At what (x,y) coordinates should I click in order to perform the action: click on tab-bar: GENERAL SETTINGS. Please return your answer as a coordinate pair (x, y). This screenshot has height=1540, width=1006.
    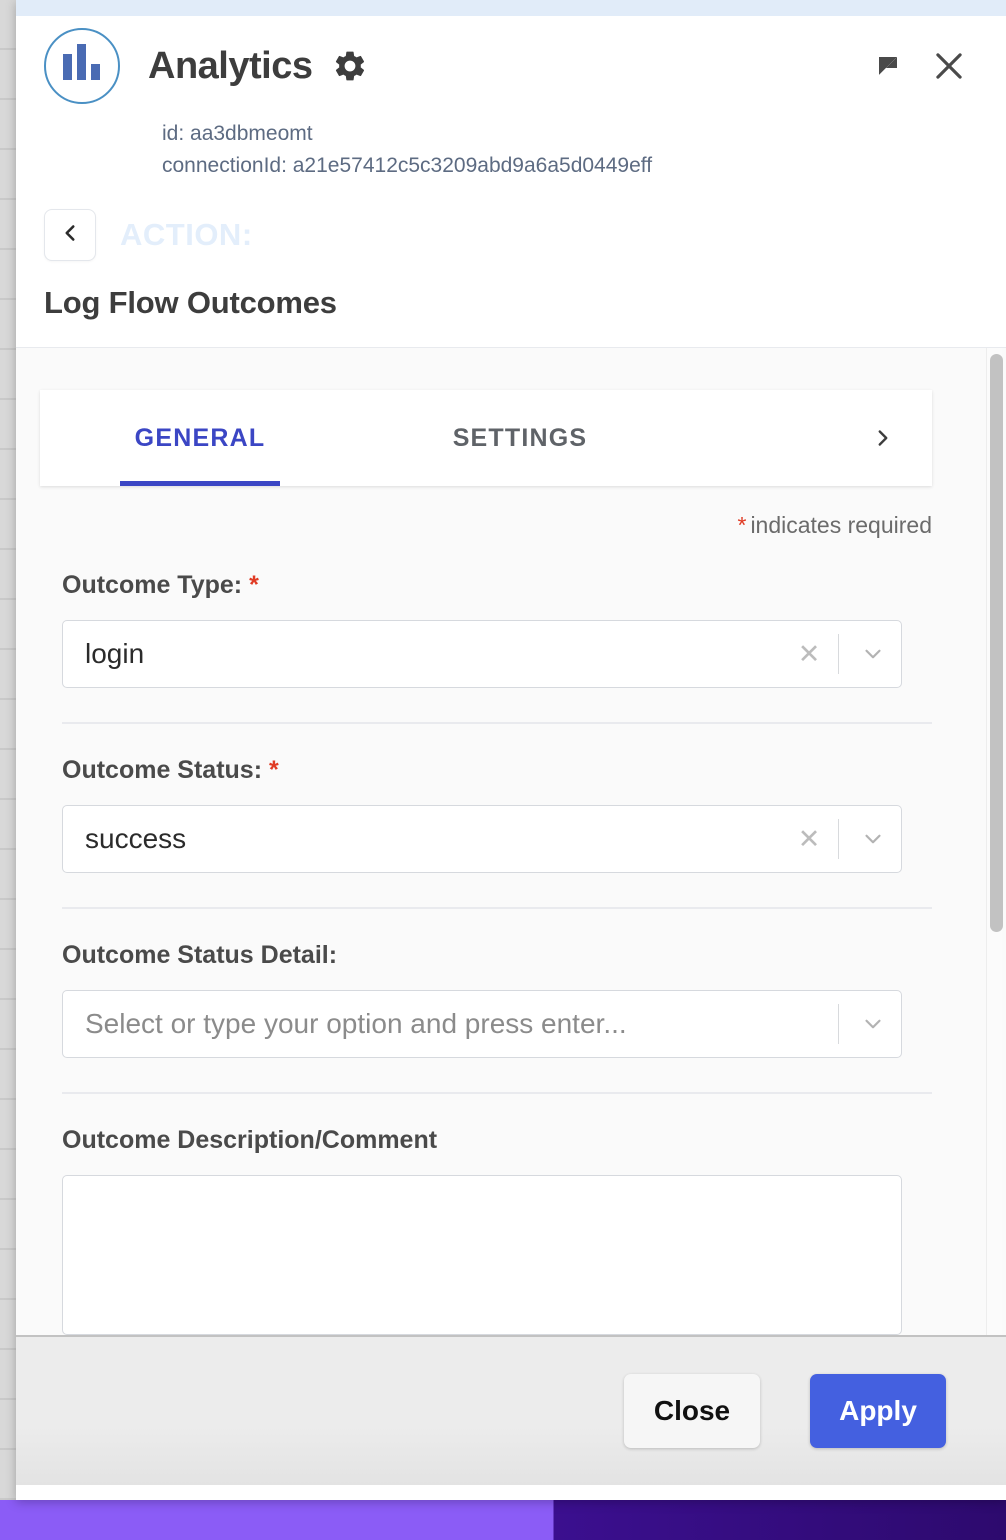
    Looking at the image, I should click on (486, 438).